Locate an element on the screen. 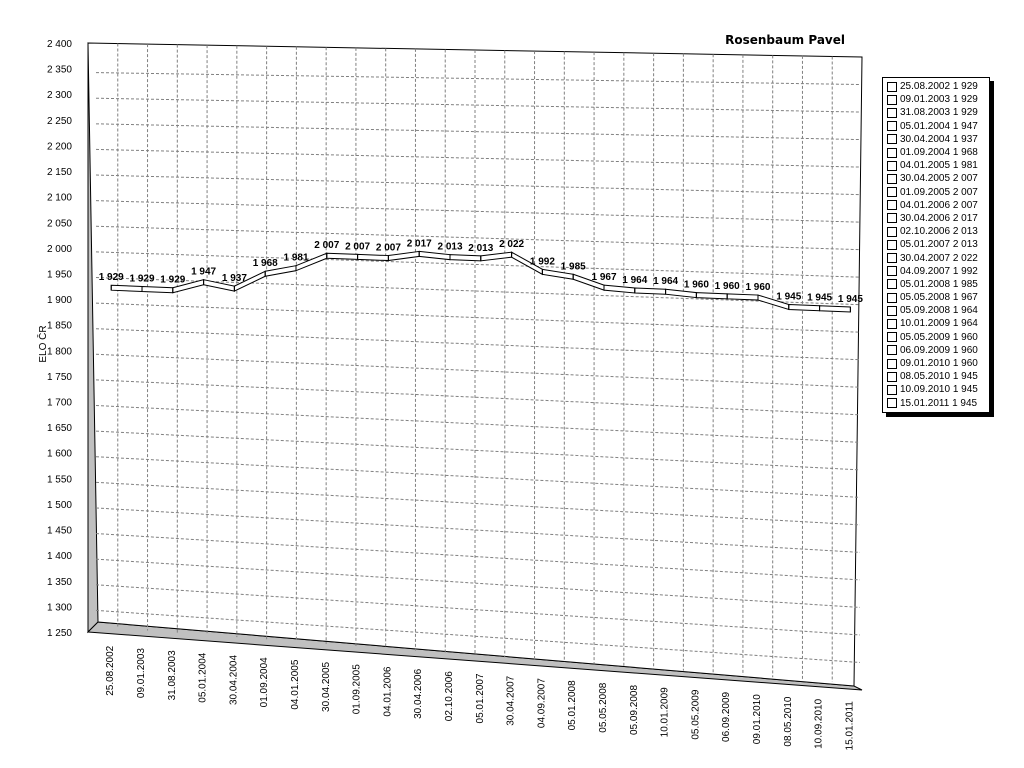  y-tick-label: 1 800 is located at coordinates (59, 351).